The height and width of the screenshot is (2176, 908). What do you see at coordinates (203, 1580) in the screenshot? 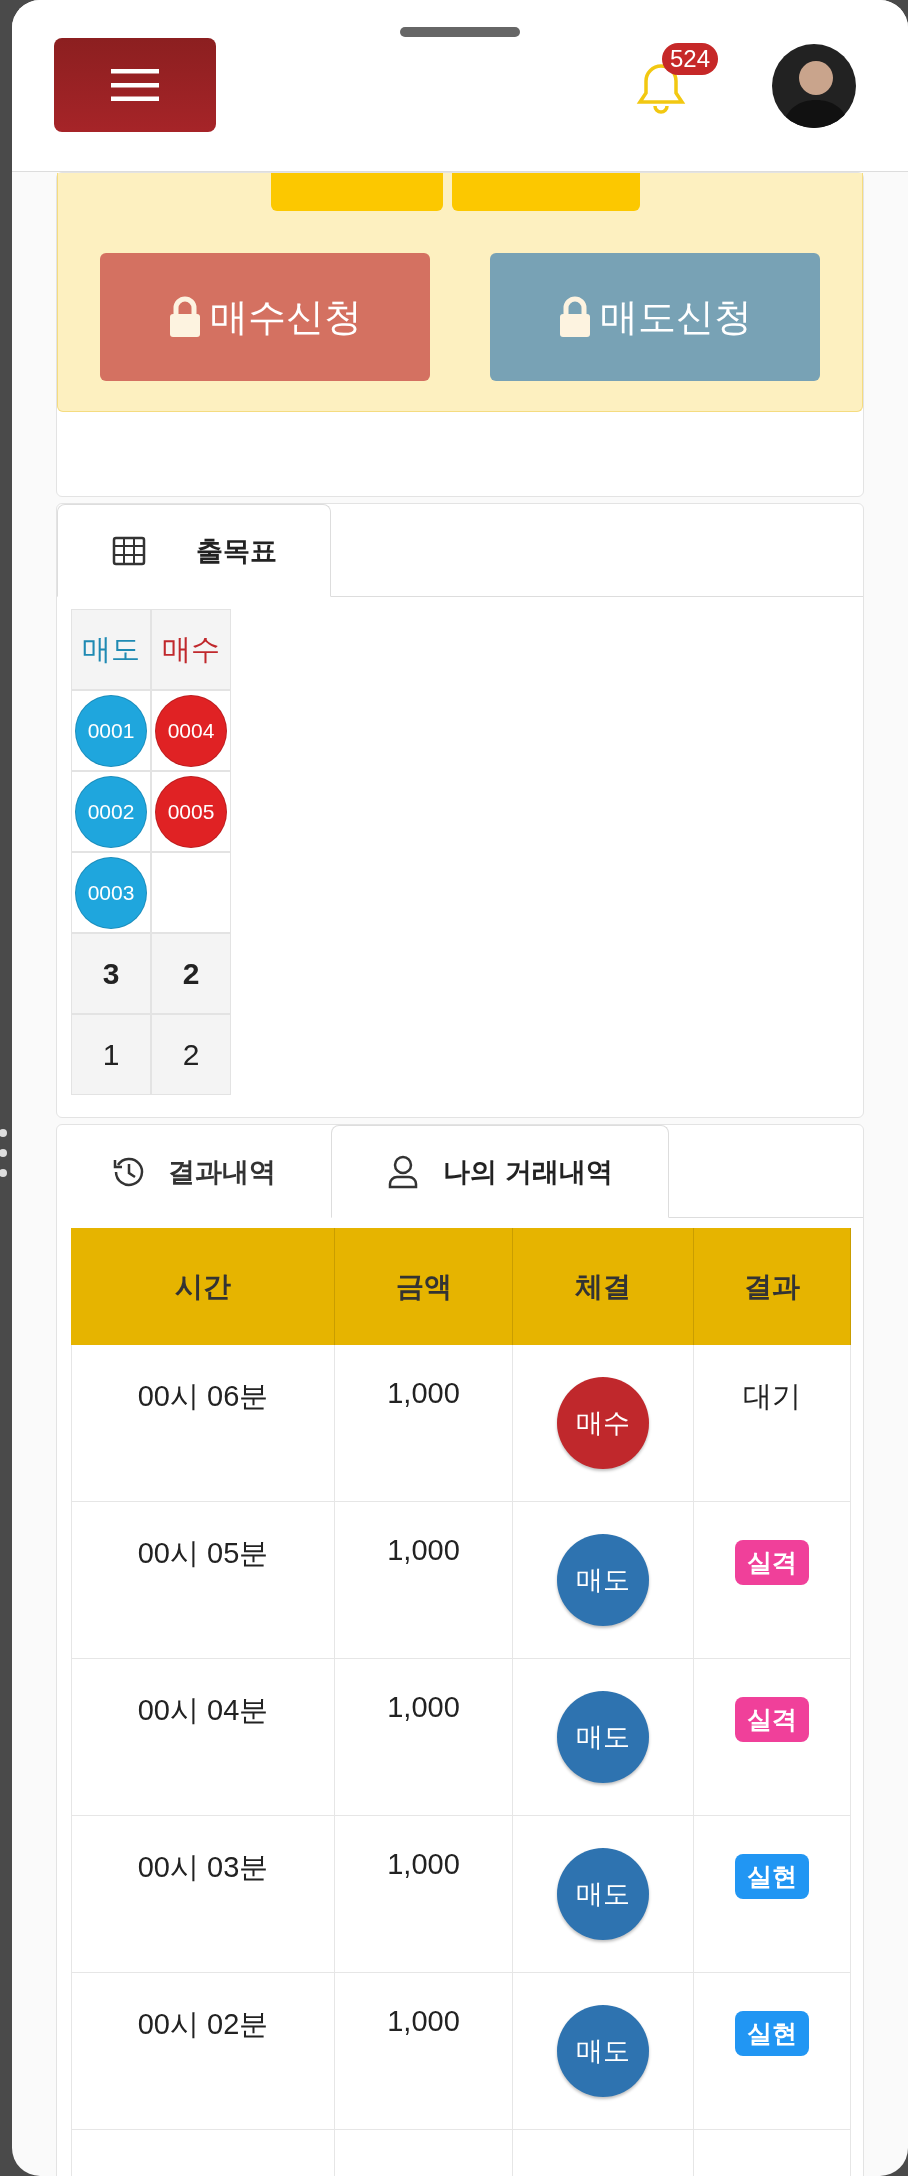
I see `table-cell: 00시 05분` at bounding box center [203, 1580].